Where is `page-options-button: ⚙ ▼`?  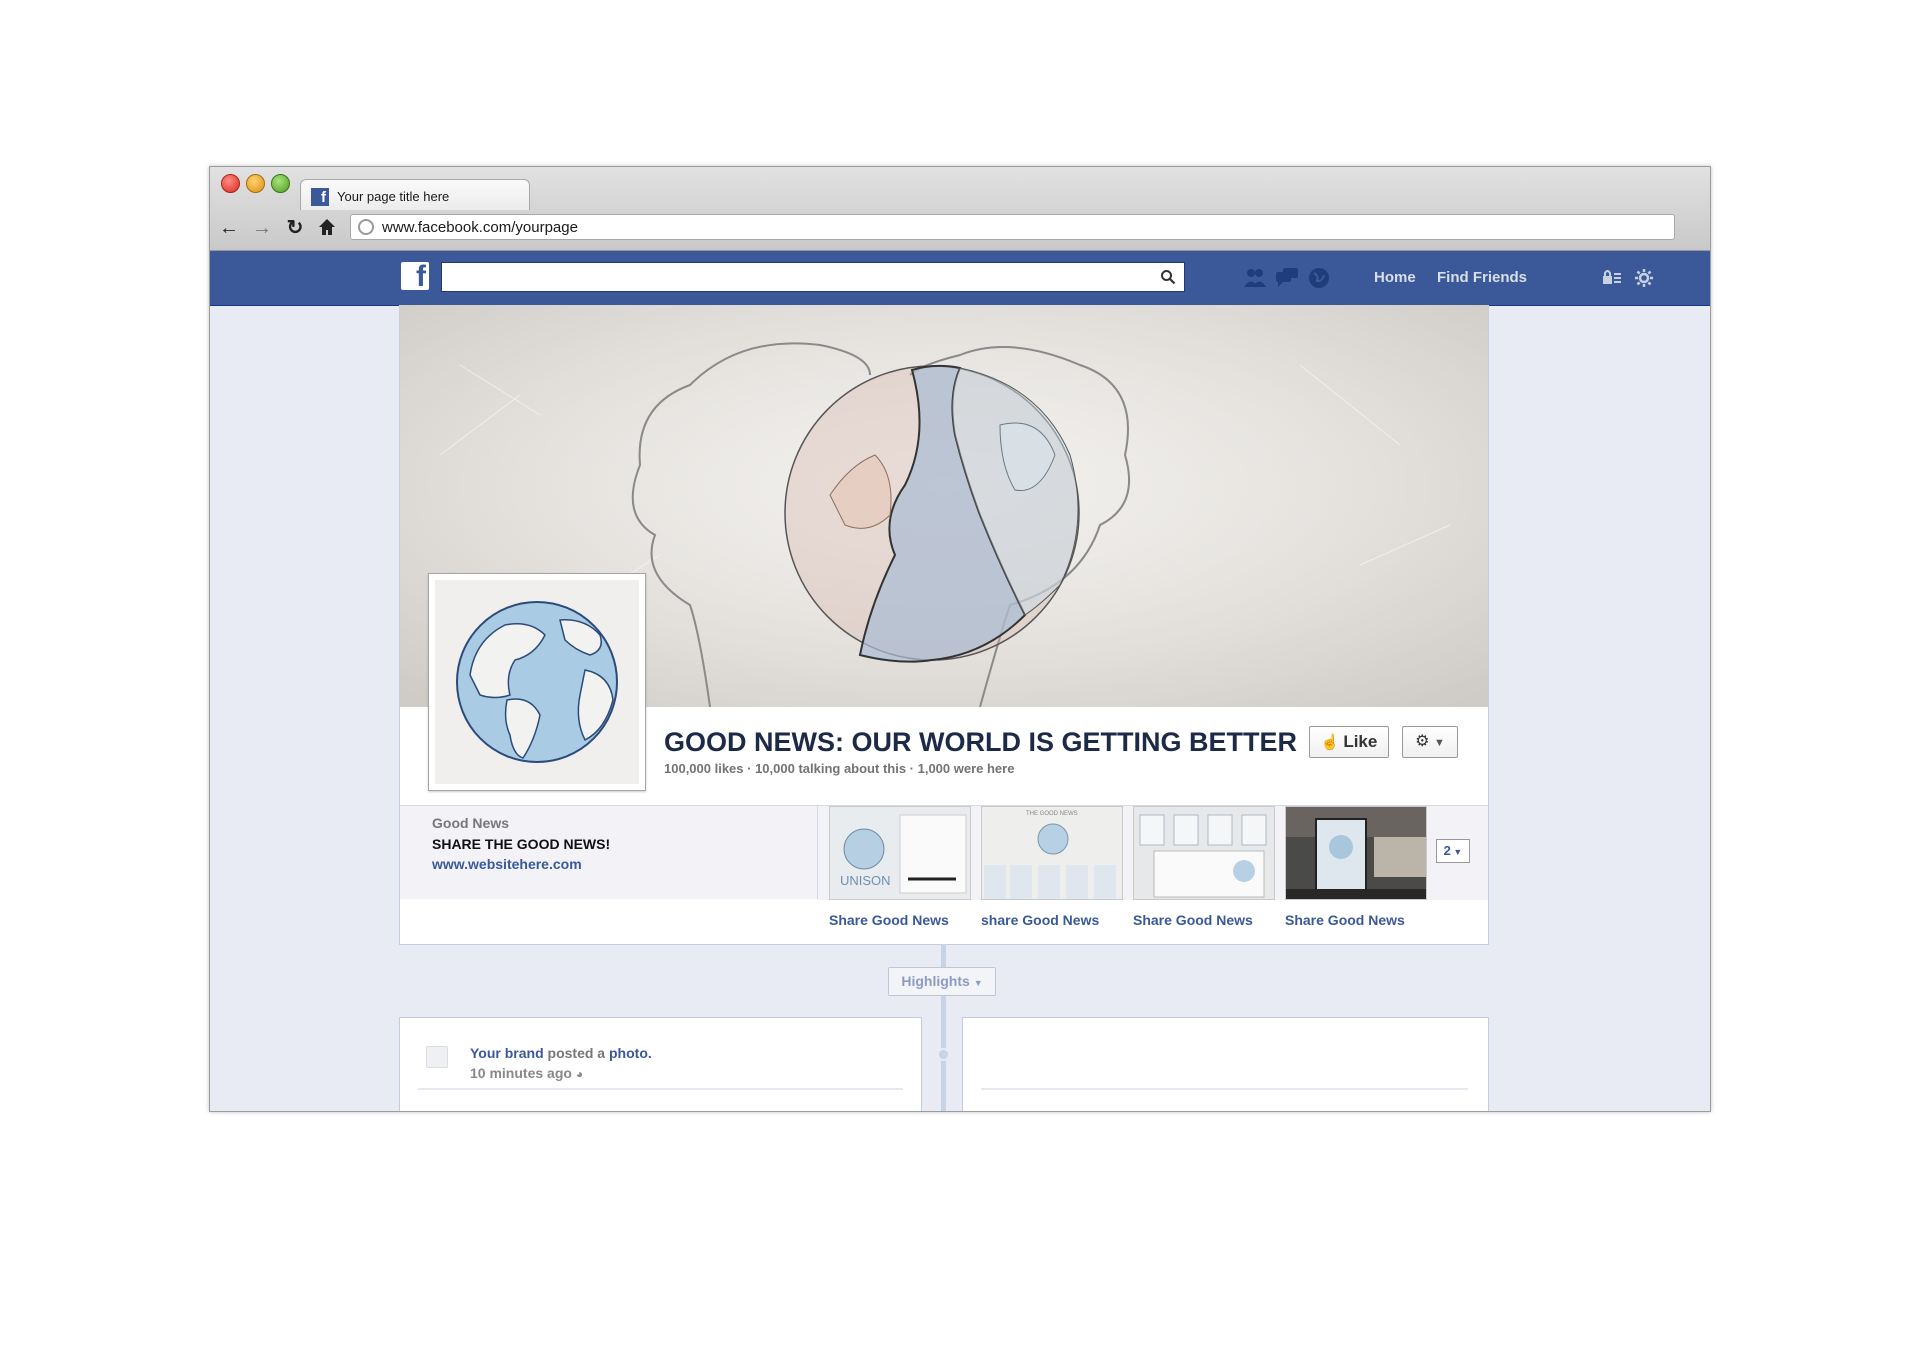
page-options-button: ⚙ ▼ is located at coordinates (1430, 742).